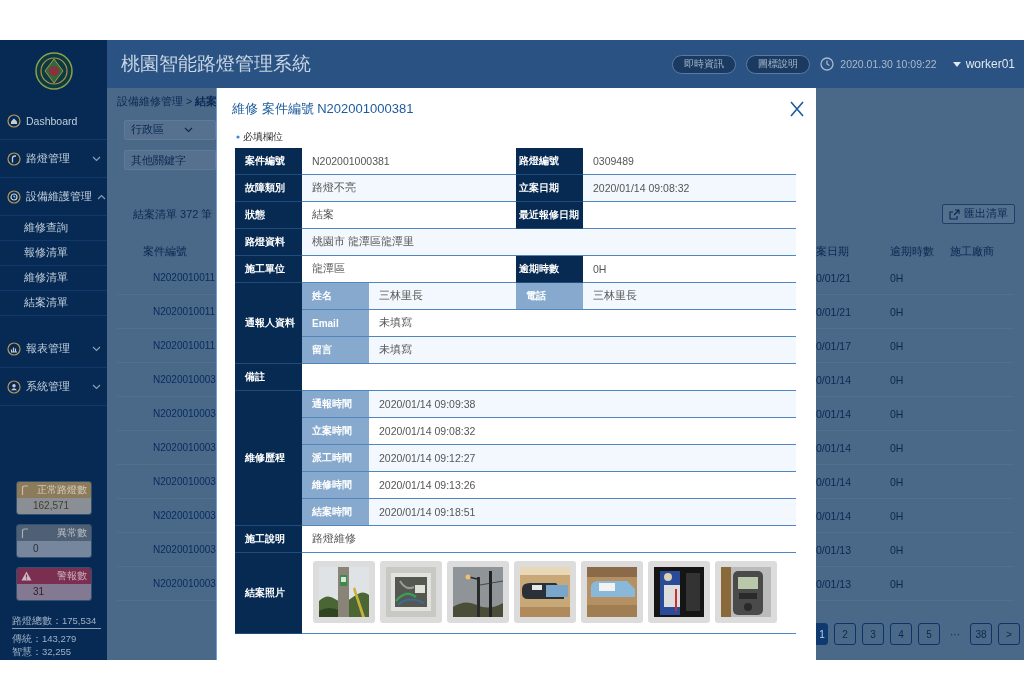 The width and height of the screenshot is (1024, 700). I want to click on sub-label: 留言, so click(335, 350).